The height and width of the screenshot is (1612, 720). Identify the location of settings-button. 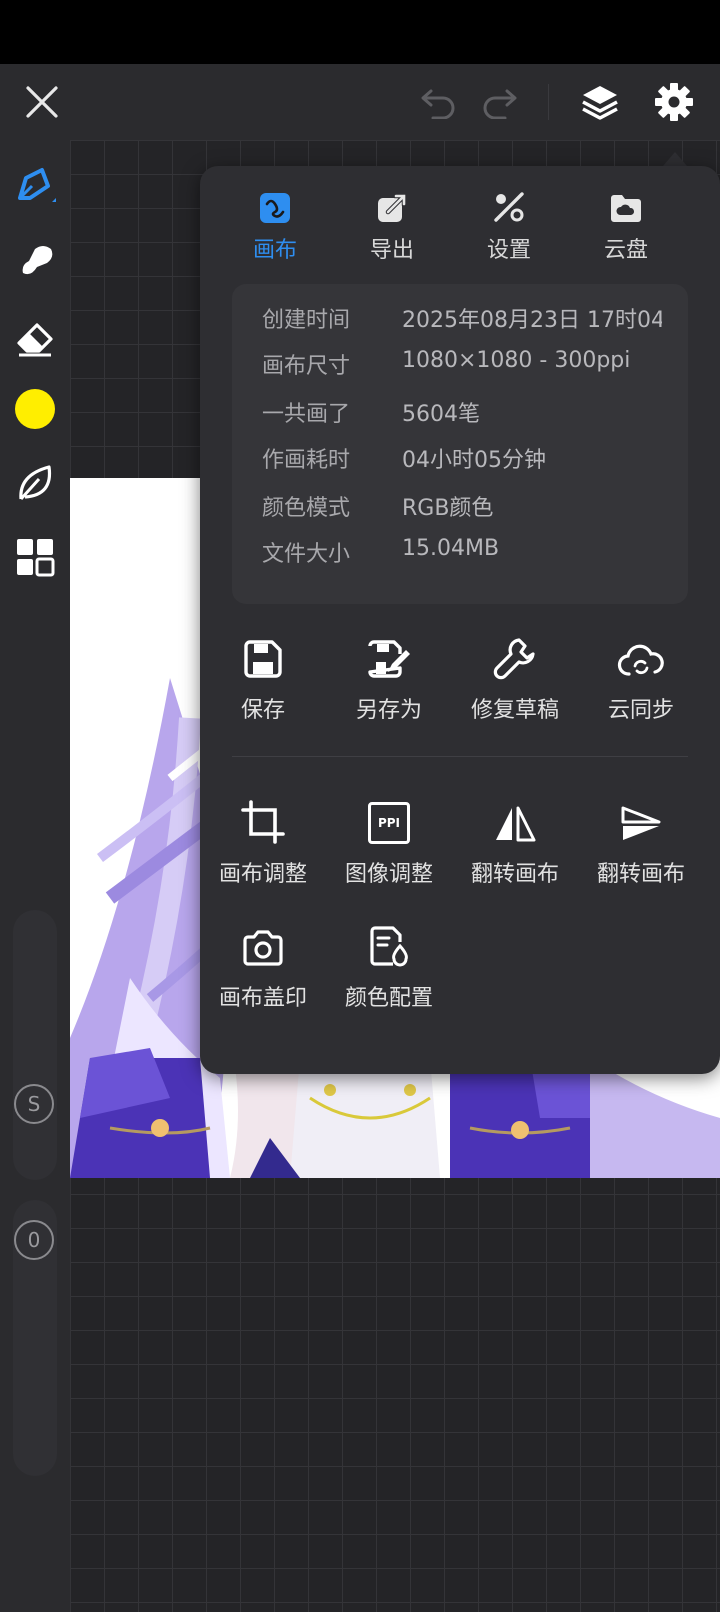
(674, 102).